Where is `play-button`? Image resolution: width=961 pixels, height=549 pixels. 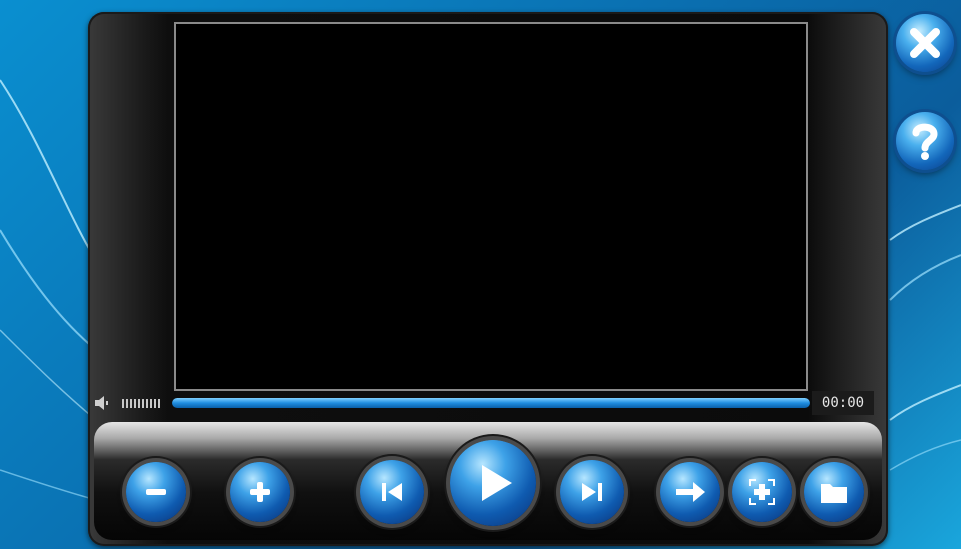 play-button is located at coordinates (493, 483).